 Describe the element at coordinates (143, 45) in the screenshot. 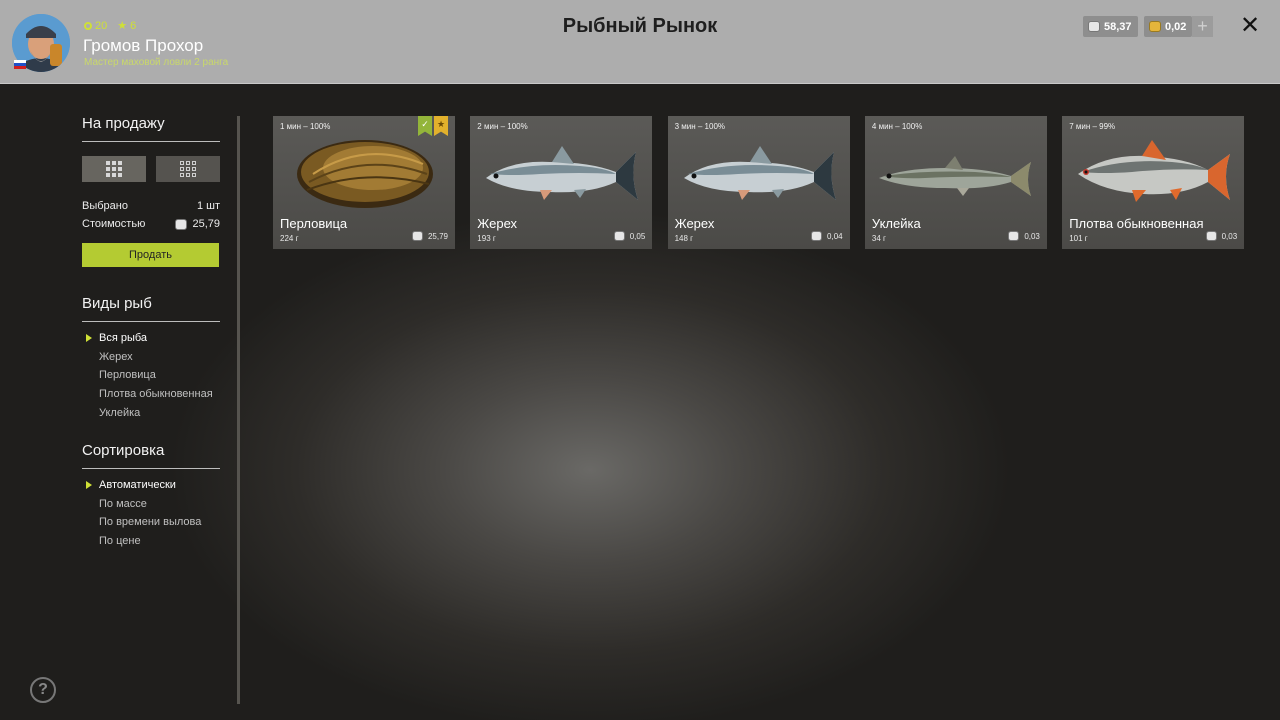

I see `player-name: Громов Прохор` at that location.